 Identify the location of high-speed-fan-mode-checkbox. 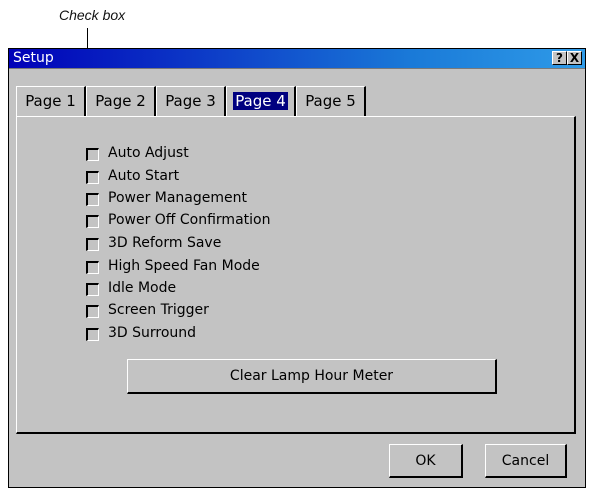
(92, 267).